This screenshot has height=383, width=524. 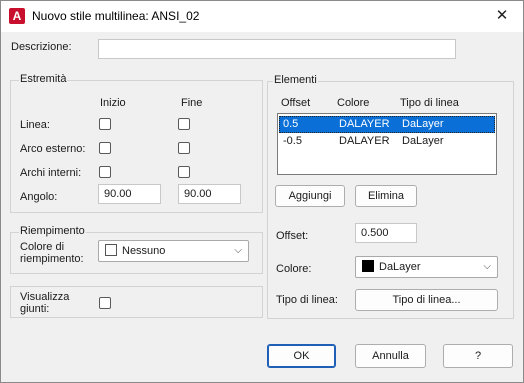 I want to click on outer-arc-label: Arco esterno:, so click(x=53, y=149).